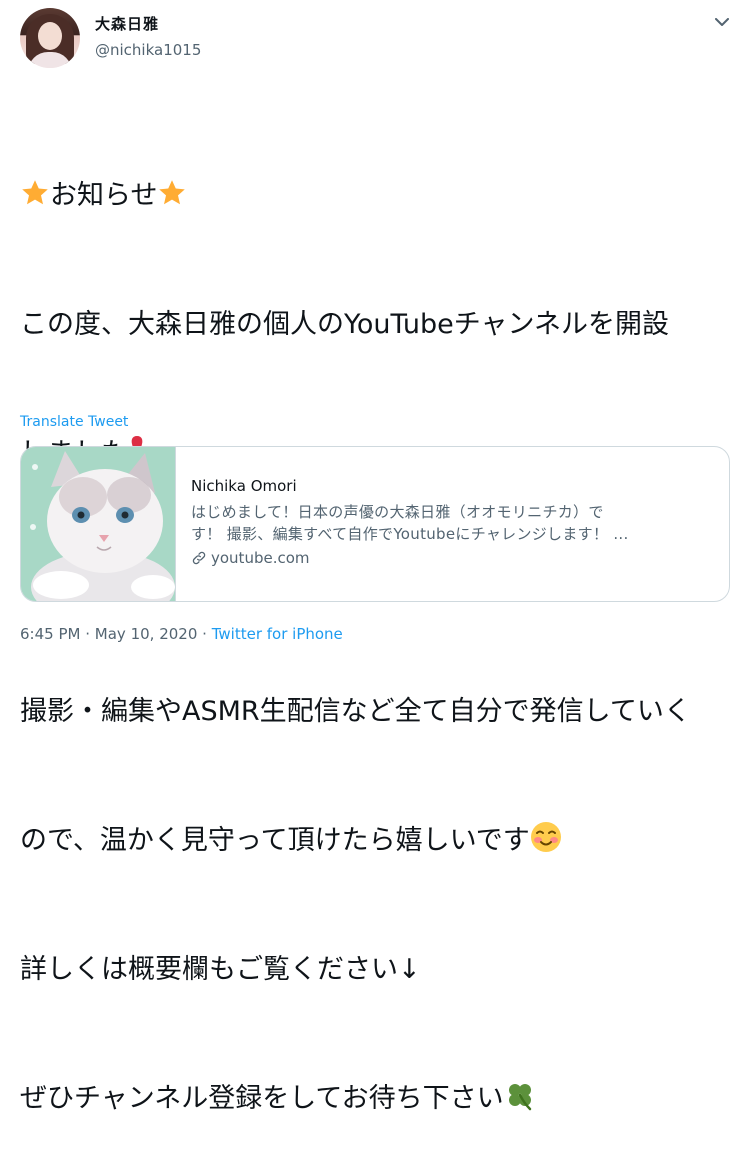 The image size is (746, 1163). What do you see at coordinates (546, 843) in the screenshot?
I see `smiling-face-icon` at bounding box center [546, 843].